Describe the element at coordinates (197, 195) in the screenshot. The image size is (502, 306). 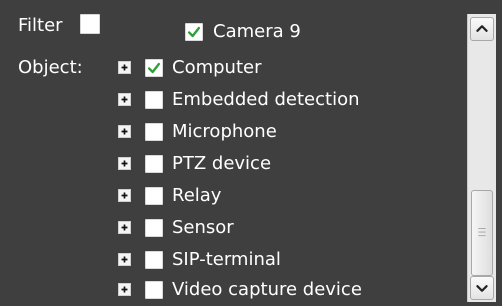
I see `tree-item-label: Relay` at that location.